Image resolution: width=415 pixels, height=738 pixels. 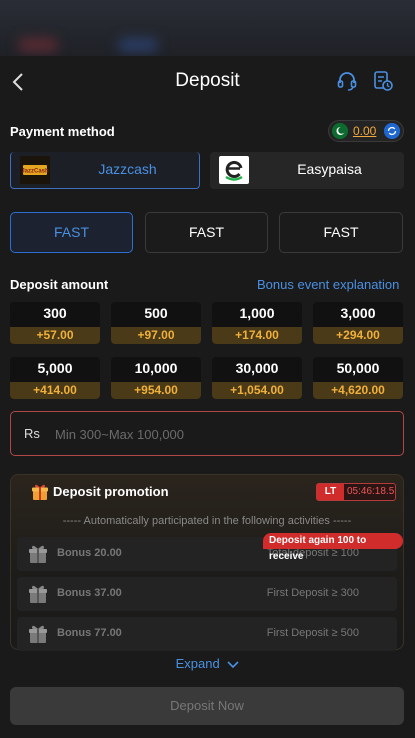 I want to click on deposit-now-button: Deposit Now, so click(x=207, y=706).